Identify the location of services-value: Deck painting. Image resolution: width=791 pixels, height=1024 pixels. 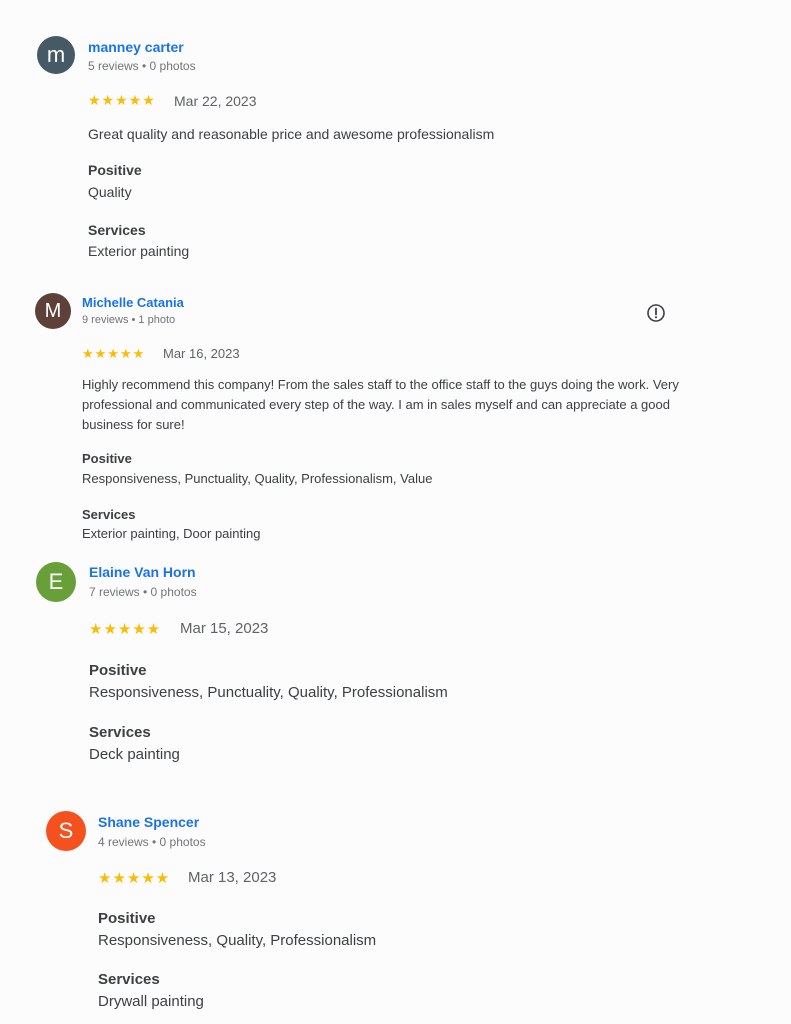
(134, 754).